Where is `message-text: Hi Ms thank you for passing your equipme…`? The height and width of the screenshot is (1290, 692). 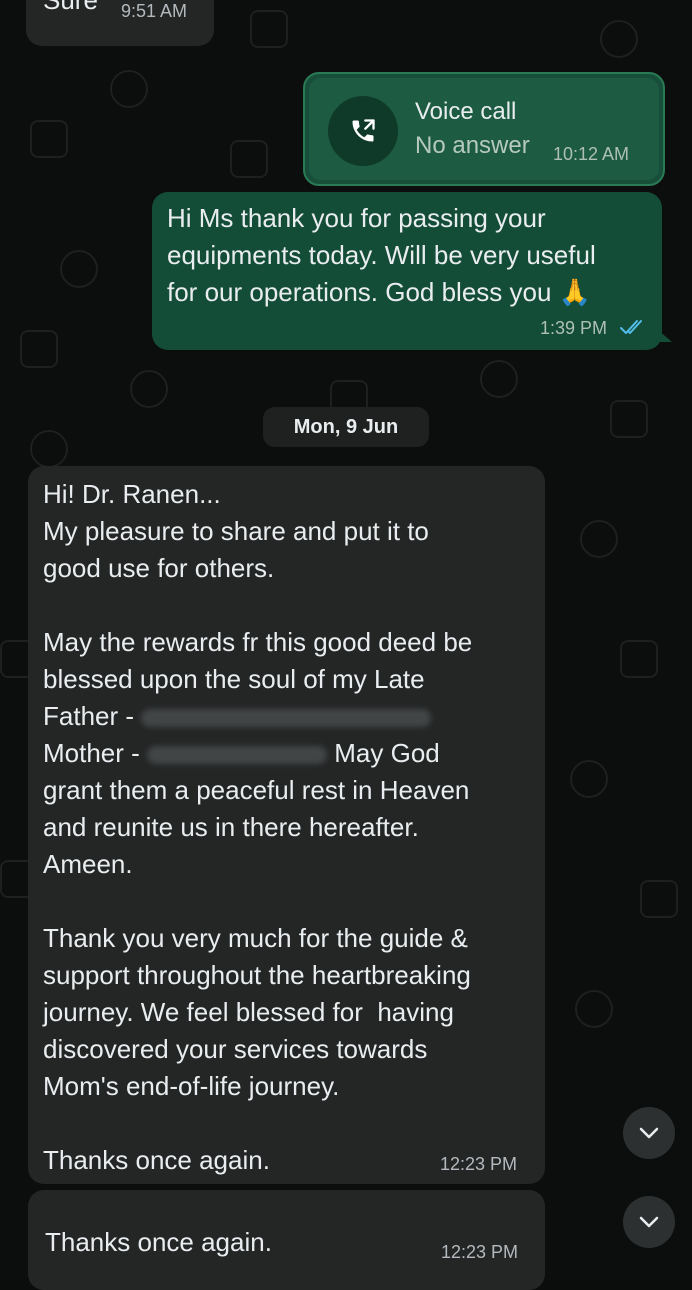 message-text: Hi Ms thank you for passing your equipme… is located at coordinates (381, 255).